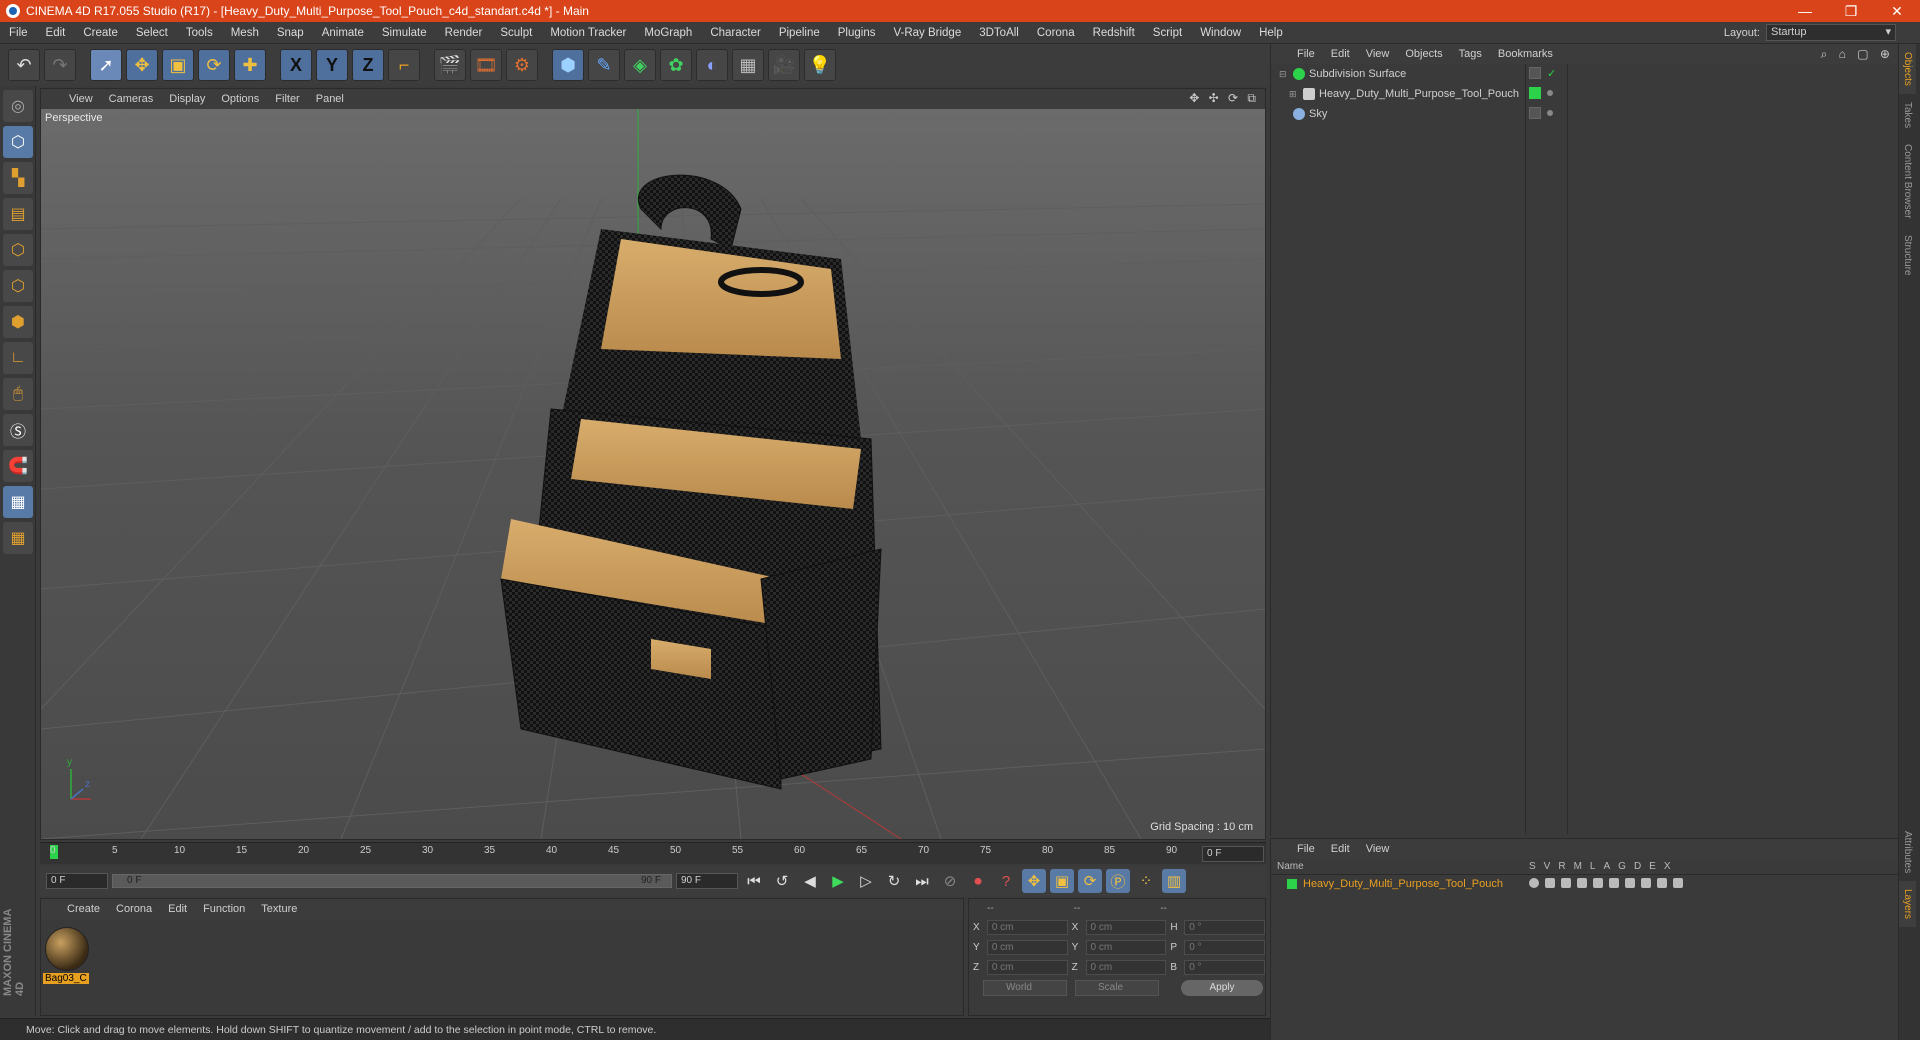 This screenshot has height=1040, width=1920. What do you see at coordinates (152, 33) in the screenshot?
I see `menu-select: Select` at bounding box center [152, 33].